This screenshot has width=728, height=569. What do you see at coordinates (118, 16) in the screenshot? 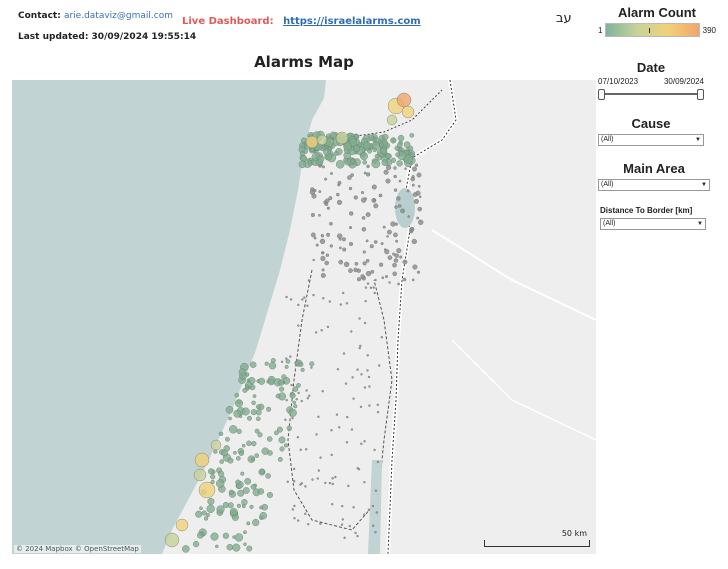
I see `contact-email-link: arie.dataviz@gmail.com` at bounding box center [118, 16].